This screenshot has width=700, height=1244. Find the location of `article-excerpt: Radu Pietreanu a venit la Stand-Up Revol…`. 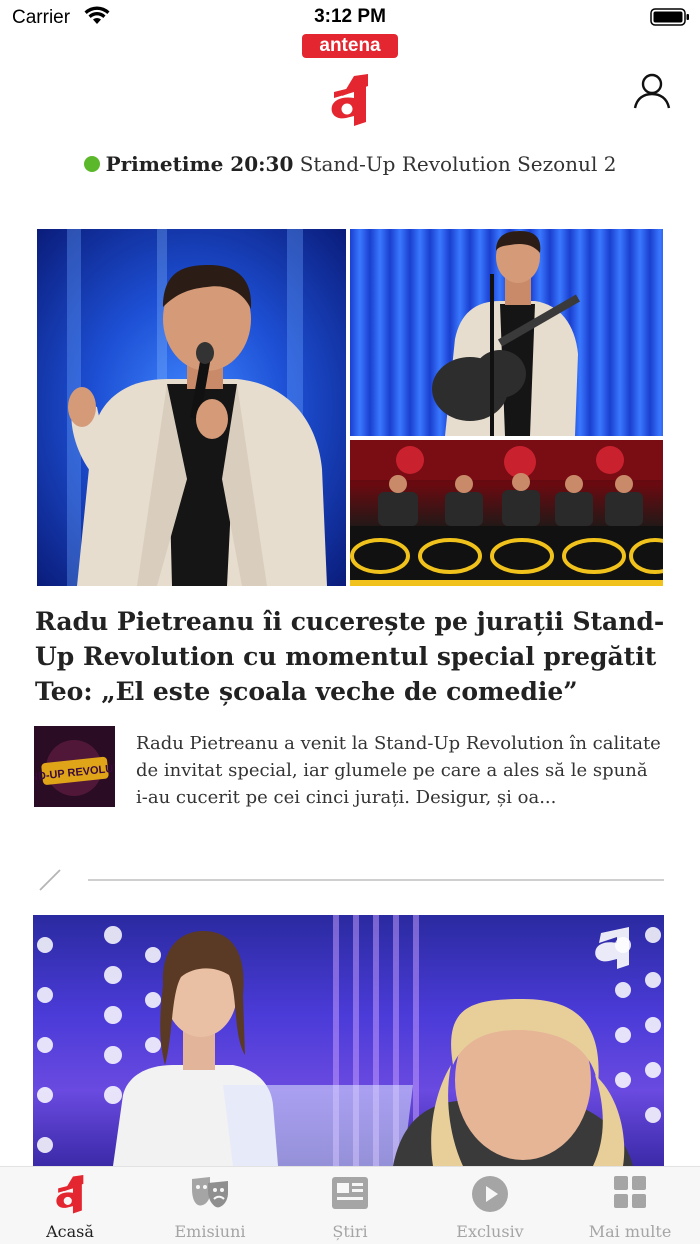

article-excerpt: Radu Pietreanu a venit la Stand-Up Revol… is located at coordinates (398, 770).